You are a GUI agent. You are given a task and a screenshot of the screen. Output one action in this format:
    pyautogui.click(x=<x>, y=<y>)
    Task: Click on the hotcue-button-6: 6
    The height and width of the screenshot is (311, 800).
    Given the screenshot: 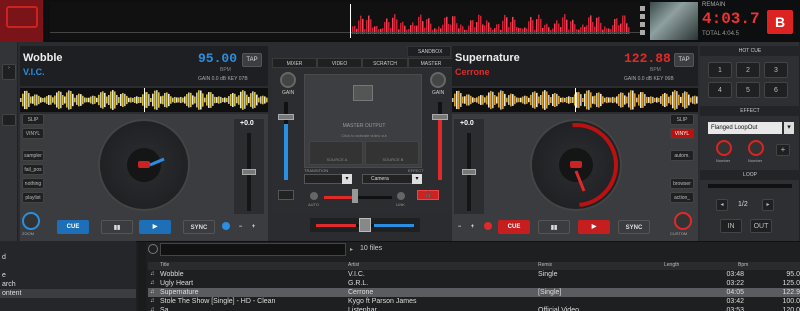 What is the action you would take?
    pyautogui.click(x=776, y=90)
    